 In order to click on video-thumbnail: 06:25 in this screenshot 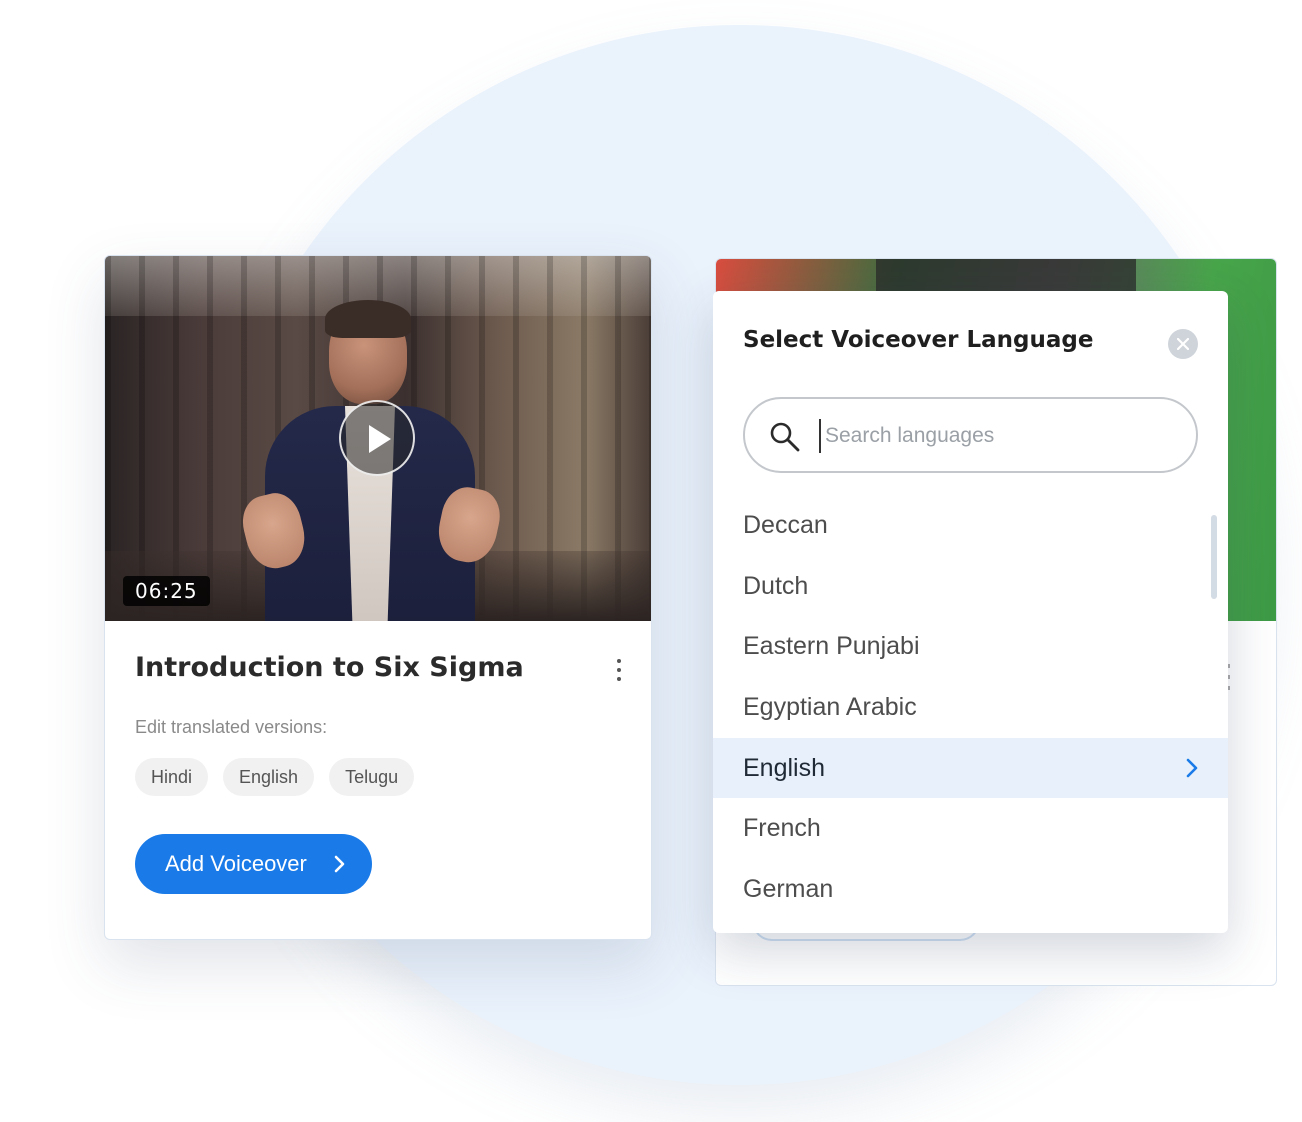, I will do `click(378, 438)`.